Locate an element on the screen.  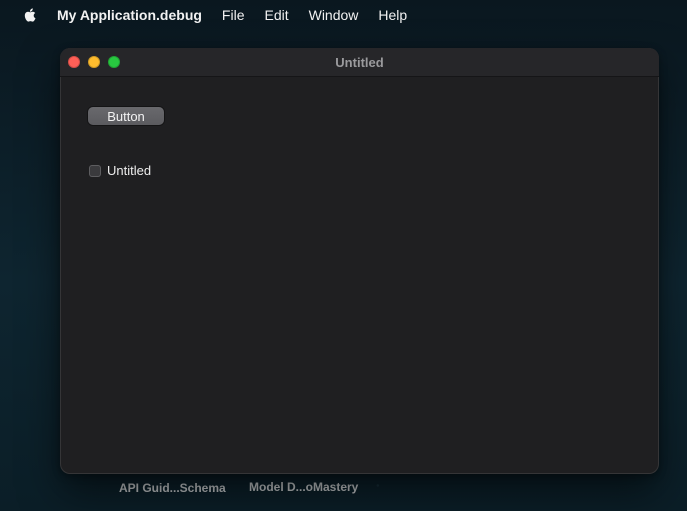
close-icon is located at coordinates (74, 62).